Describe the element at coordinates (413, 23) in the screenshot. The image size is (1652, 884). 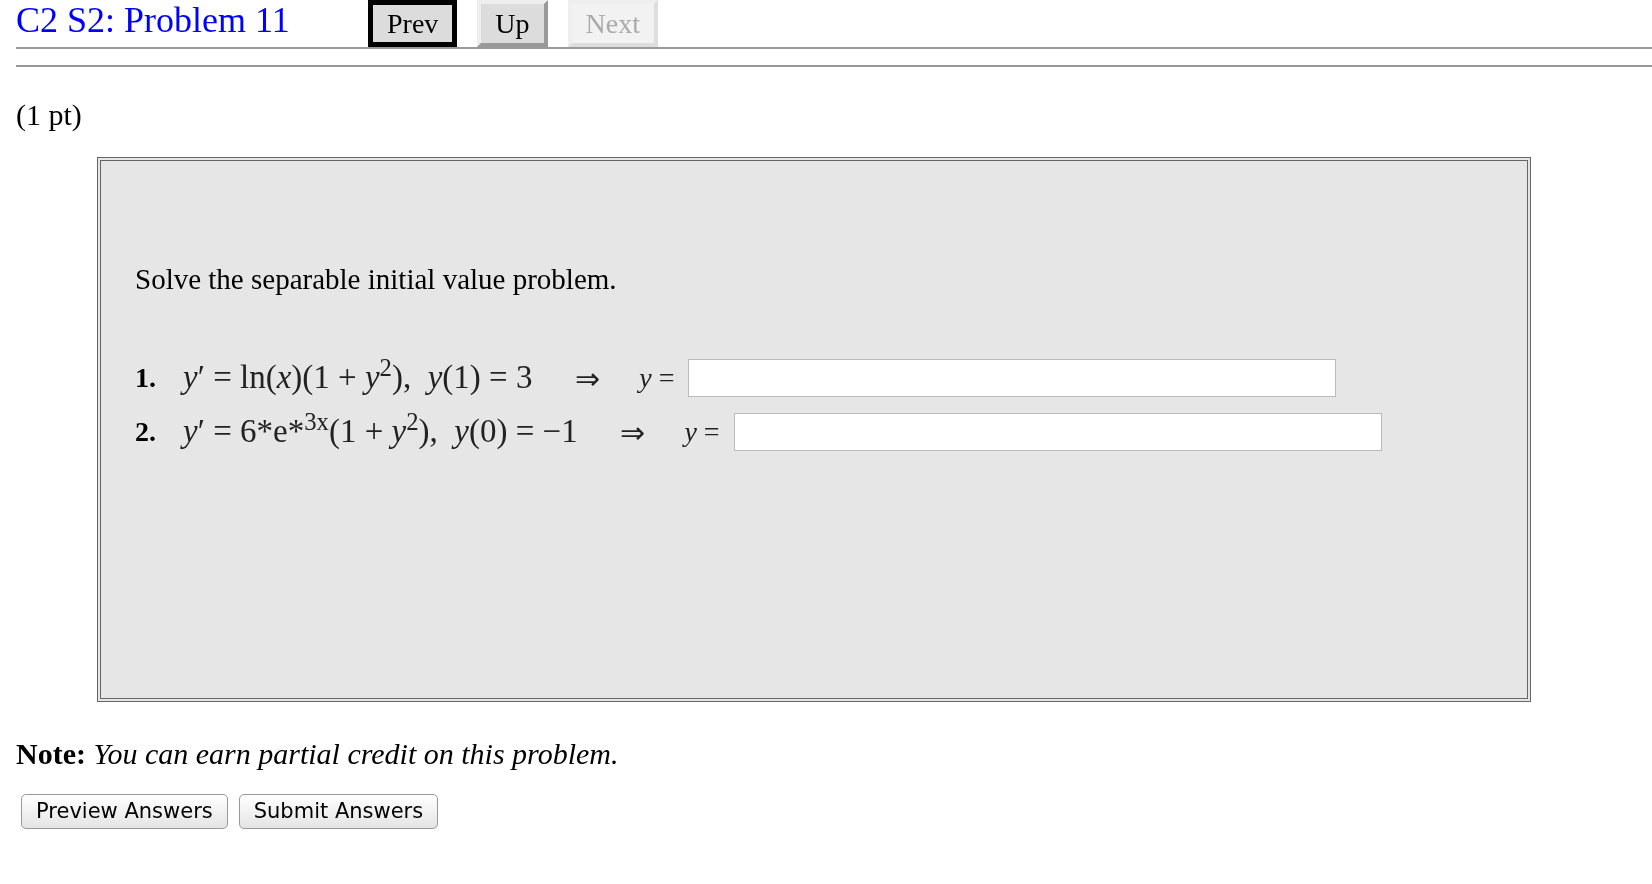
I see `nav-button: Prev` at that location.